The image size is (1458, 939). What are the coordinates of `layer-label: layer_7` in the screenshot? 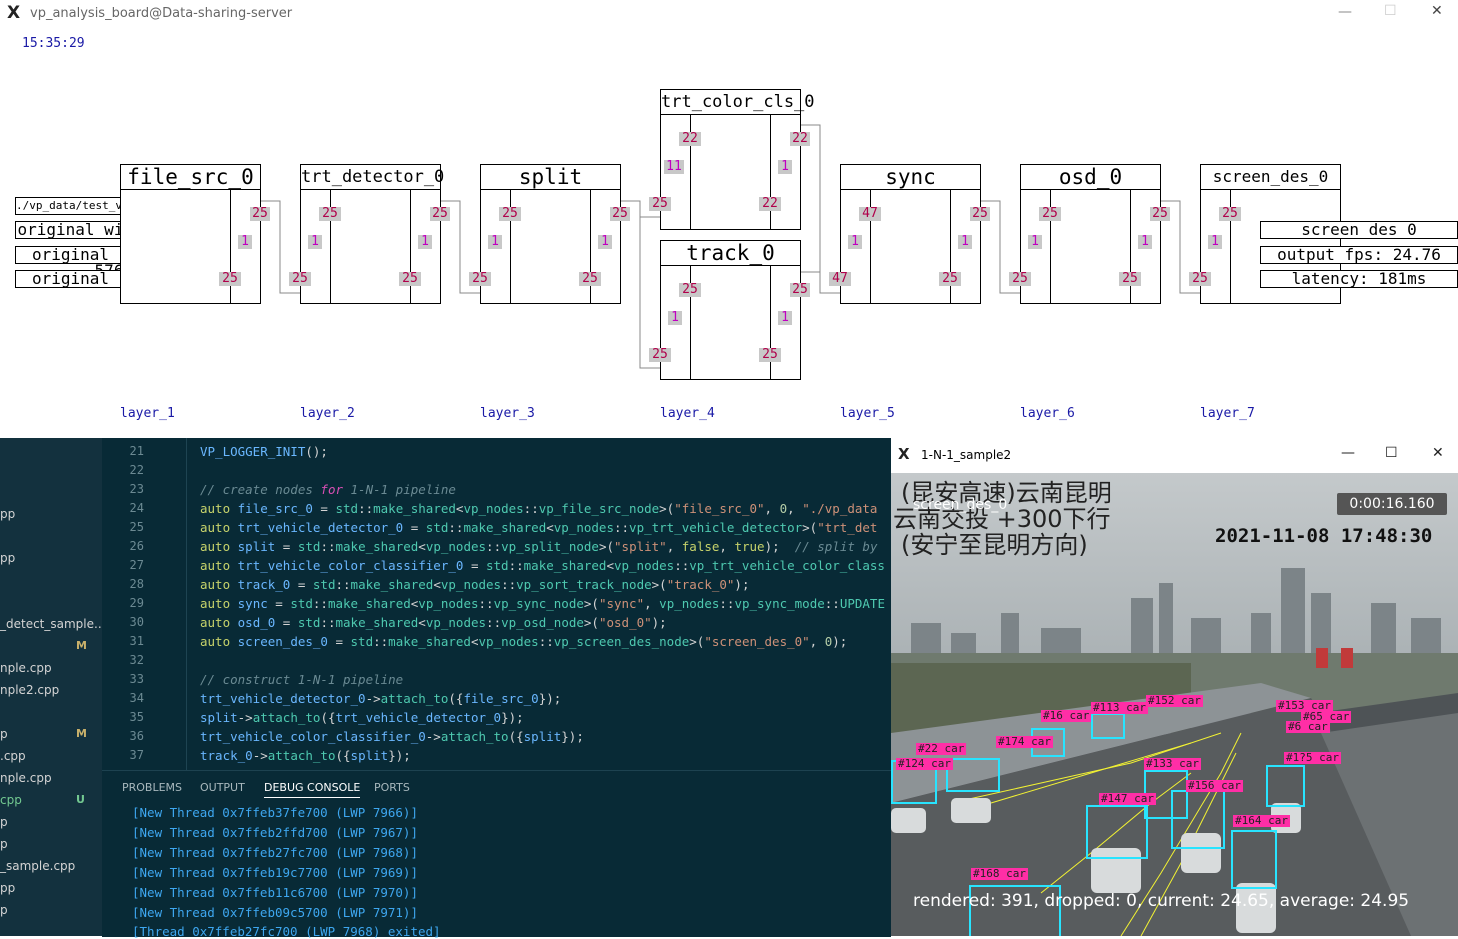 It's located at (1227, 413).